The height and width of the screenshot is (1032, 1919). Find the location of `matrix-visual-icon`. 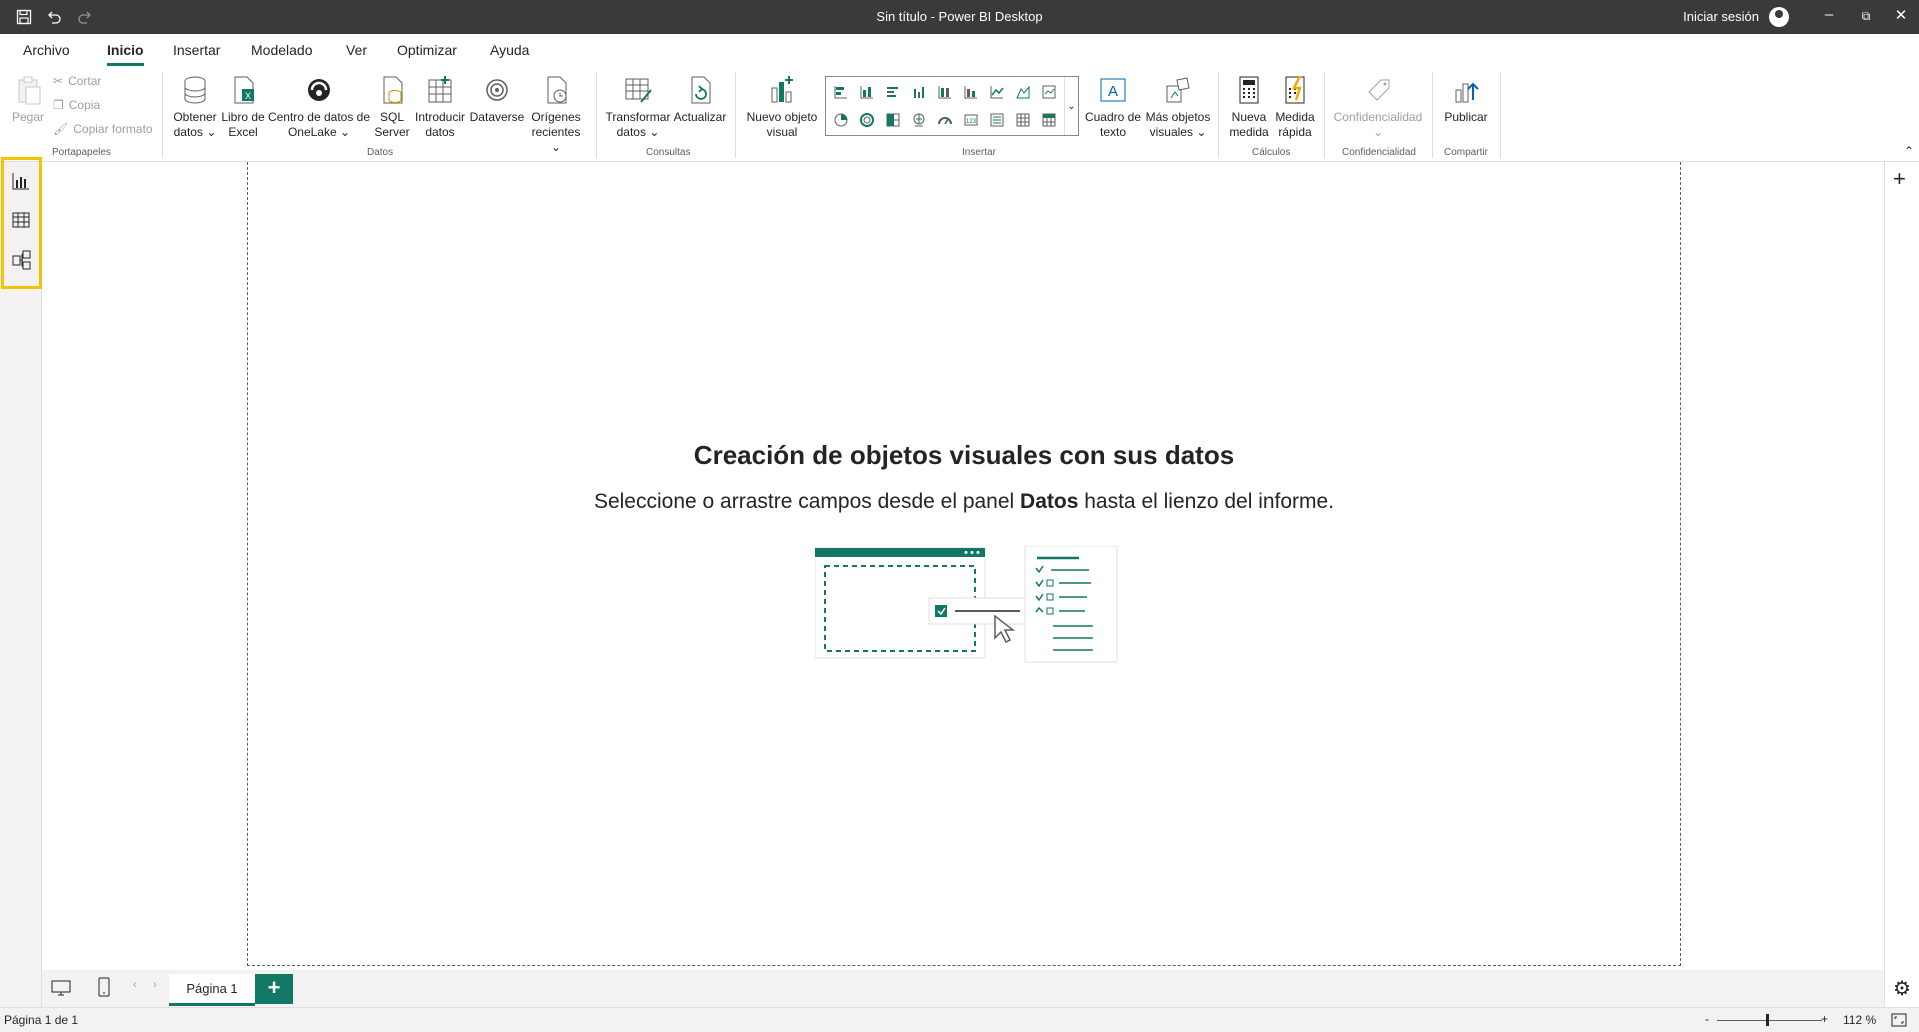

matrix-visual-icon is located at coordinates (1049, 120).